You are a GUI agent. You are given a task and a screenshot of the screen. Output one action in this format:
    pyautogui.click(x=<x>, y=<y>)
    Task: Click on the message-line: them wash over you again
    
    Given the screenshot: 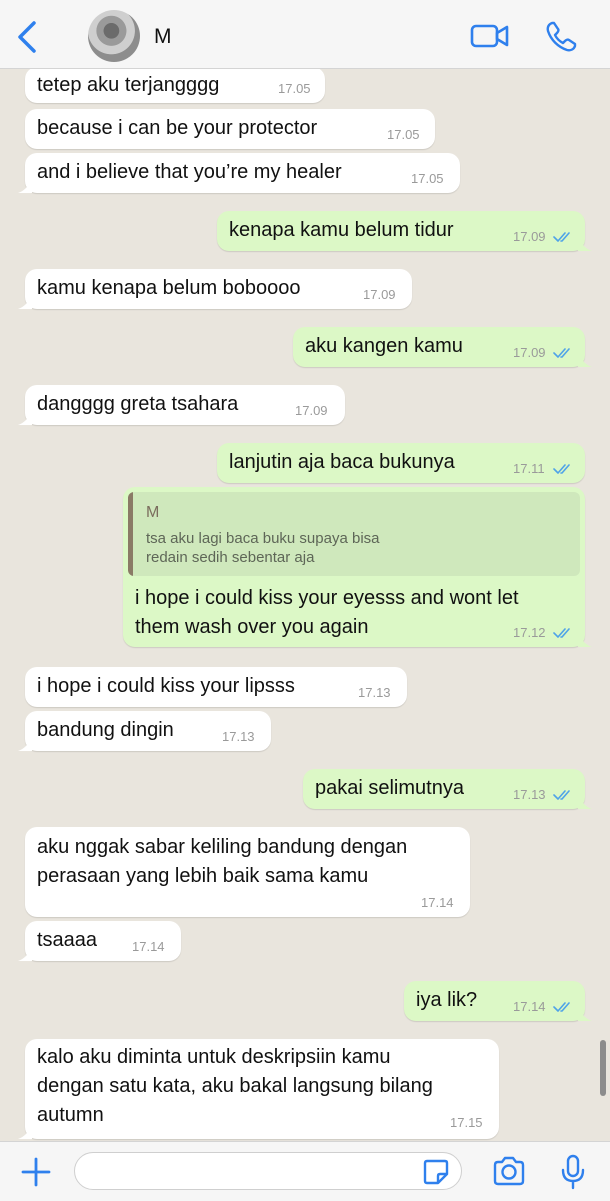 What is the action you would take?
    pyautogui.click(x=252, y=627)
    